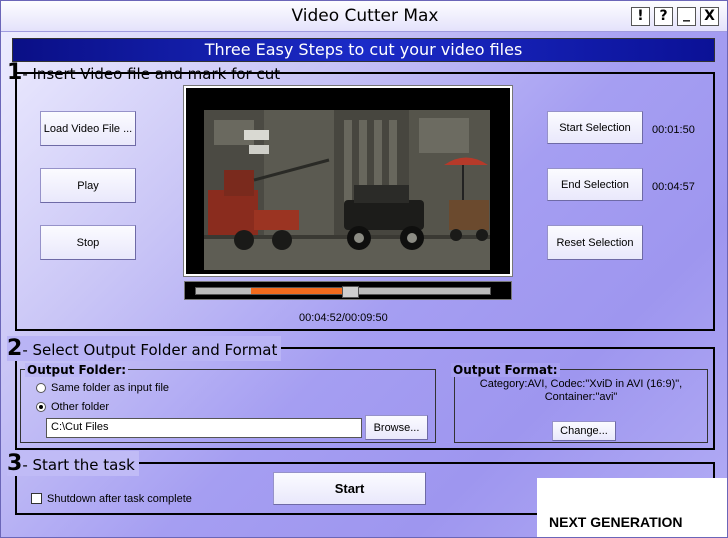 This screenshot has width=728, height=538. What do you see at coordinates (297, 291) in the screenshot?
I see `selection-range` at bounding box center [297, 291].